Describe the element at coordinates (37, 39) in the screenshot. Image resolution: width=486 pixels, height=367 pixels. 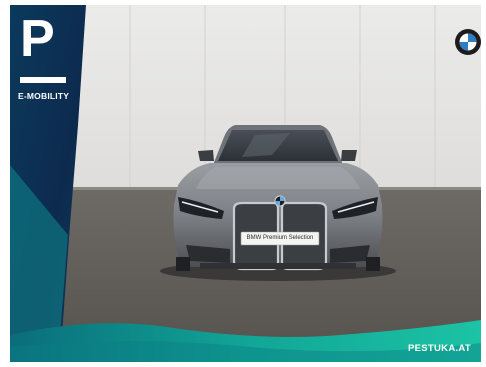
I see `dealer-logo-letter: P` at that location.